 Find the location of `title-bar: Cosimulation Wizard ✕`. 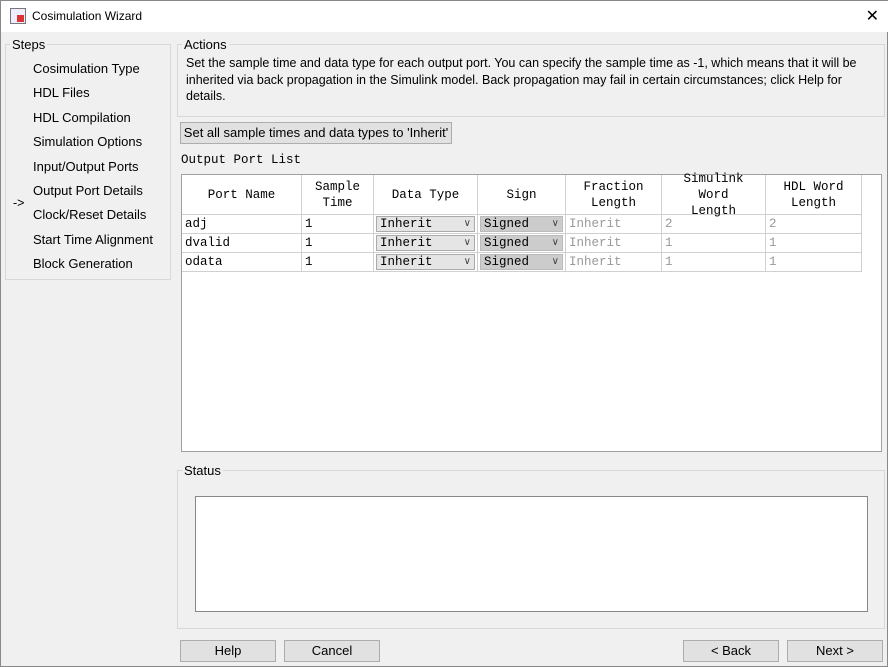

title-bar: Cosimulation Wizard ✕ is located at coordinates (444, 16).